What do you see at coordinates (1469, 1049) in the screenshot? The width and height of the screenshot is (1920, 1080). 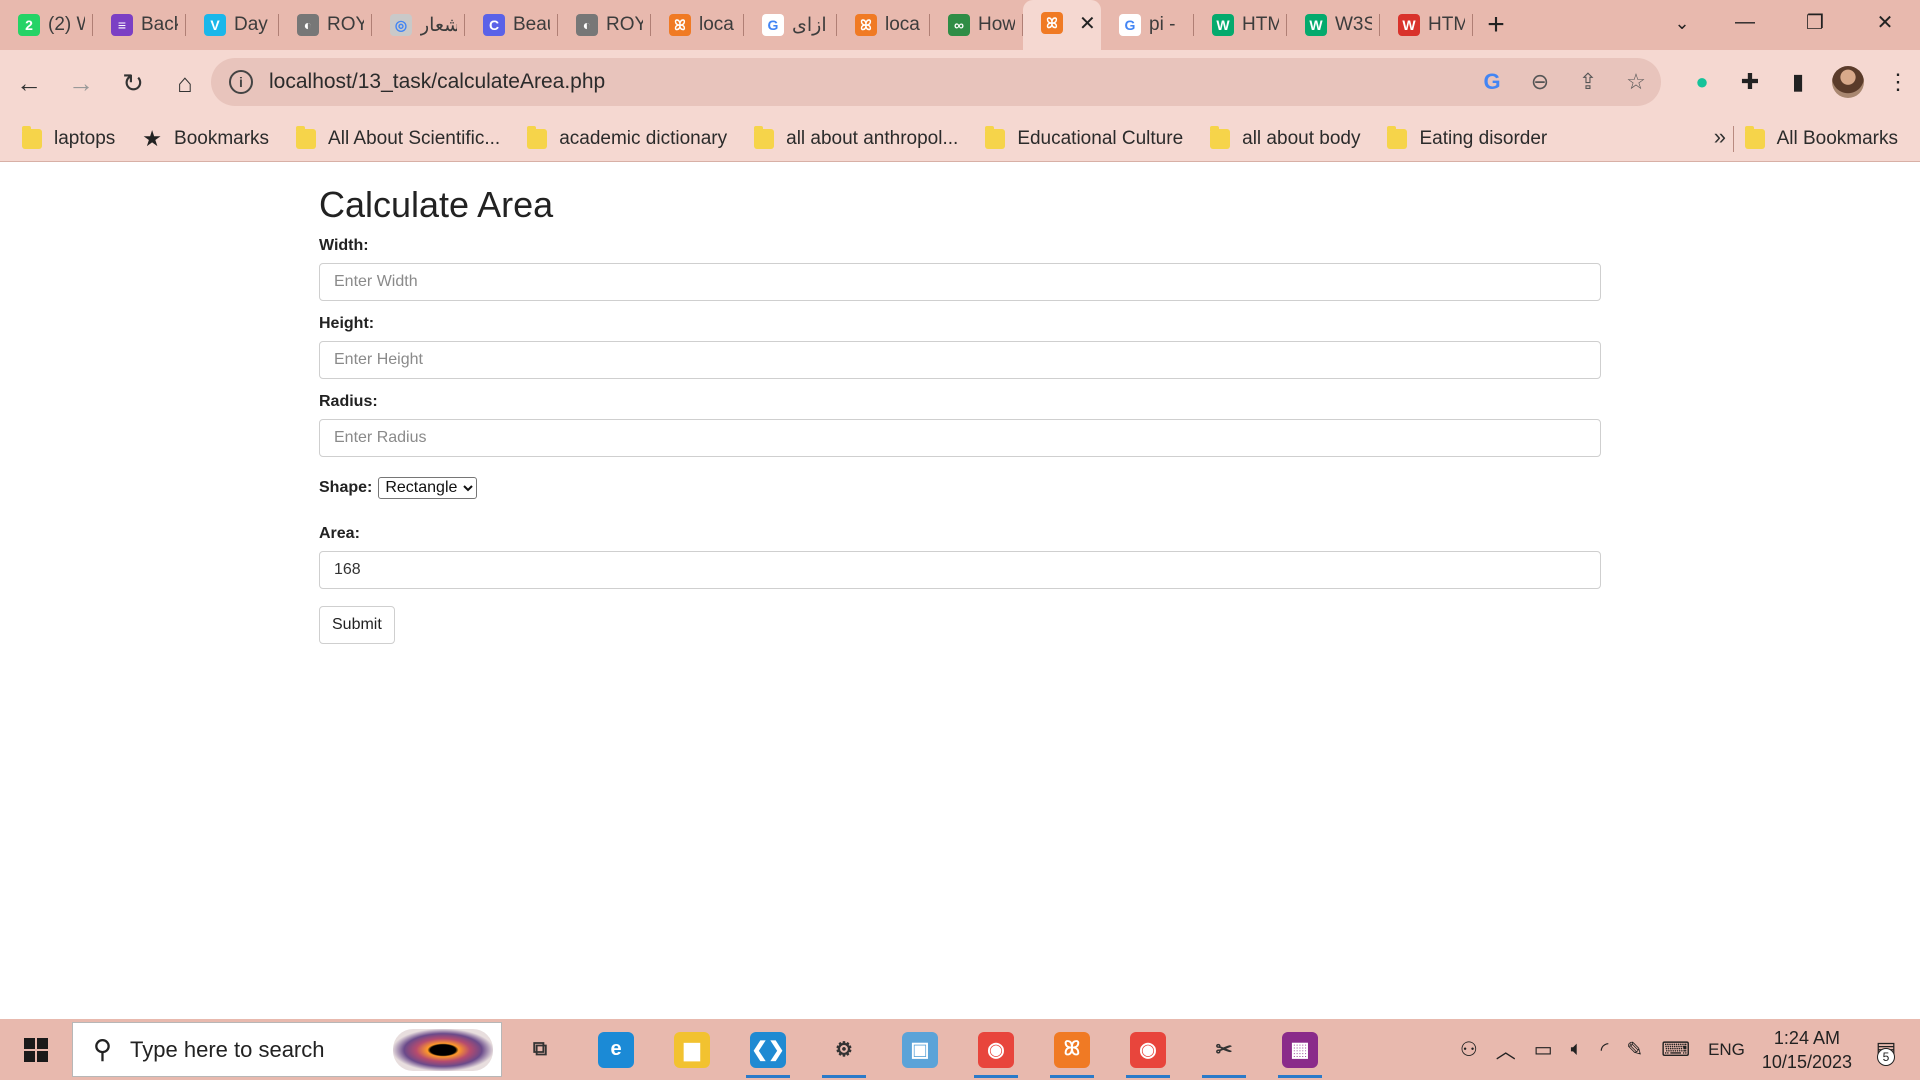 I see `people-icon: ⚇` at bounding box center [1469, 1049].